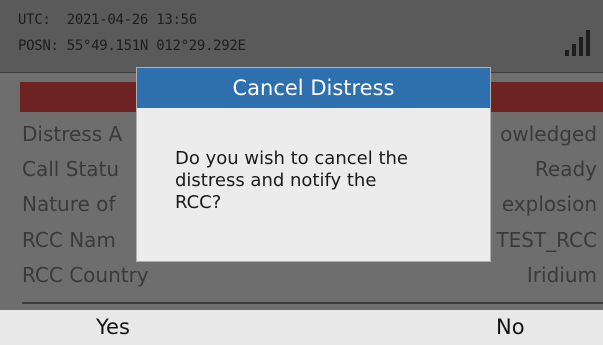 This screenshot has width=603, height=345. I want to click on position-readout: POSN: 55°49.151N 012°29.292E, so click(132, 46).